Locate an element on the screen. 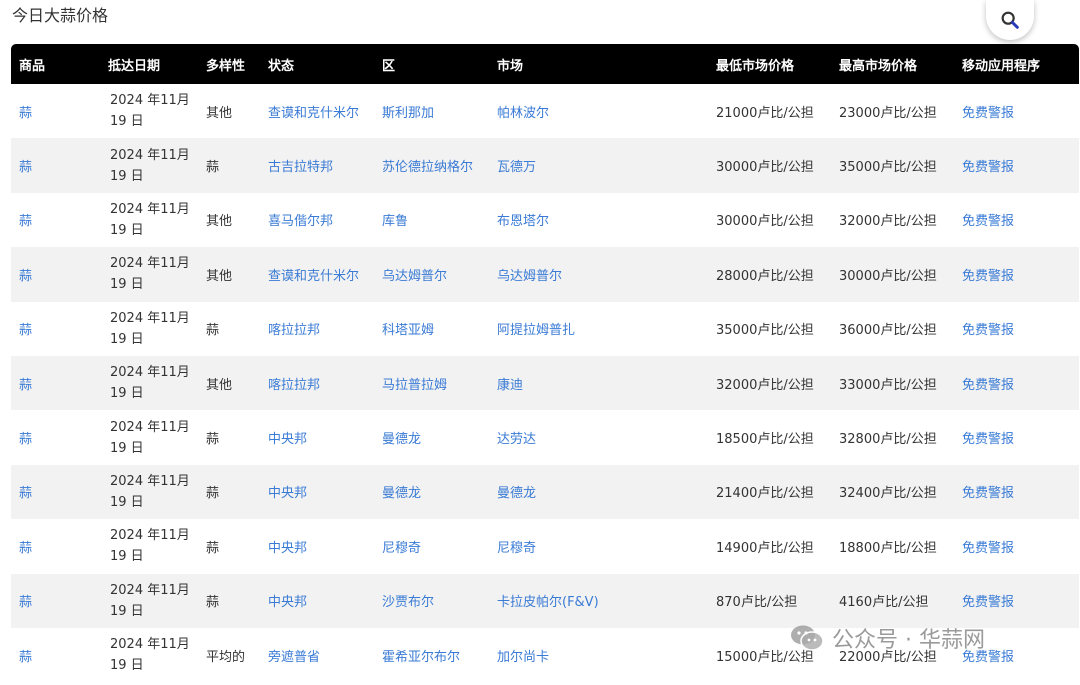 The height and width of the screenshot is (685, 1080). table-cell: 达劳达 is located at coordinates (598, 437).